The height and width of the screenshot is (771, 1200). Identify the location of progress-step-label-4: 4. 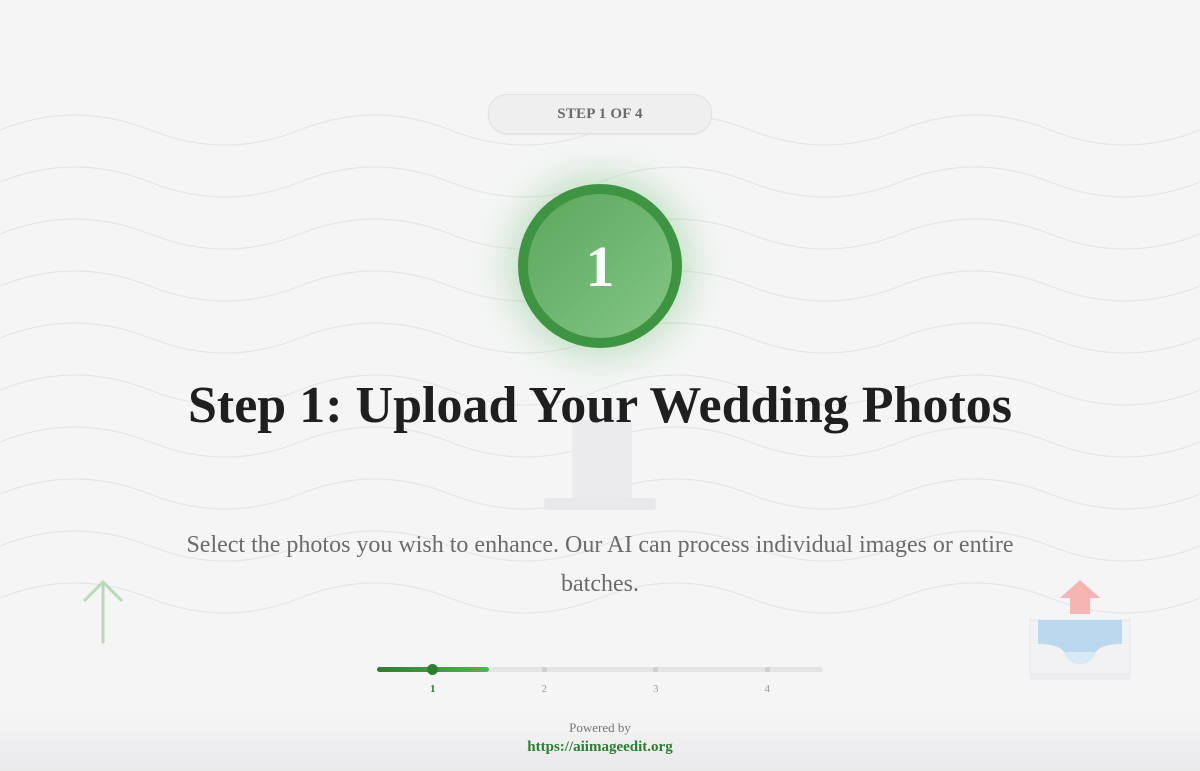
(767, 689).